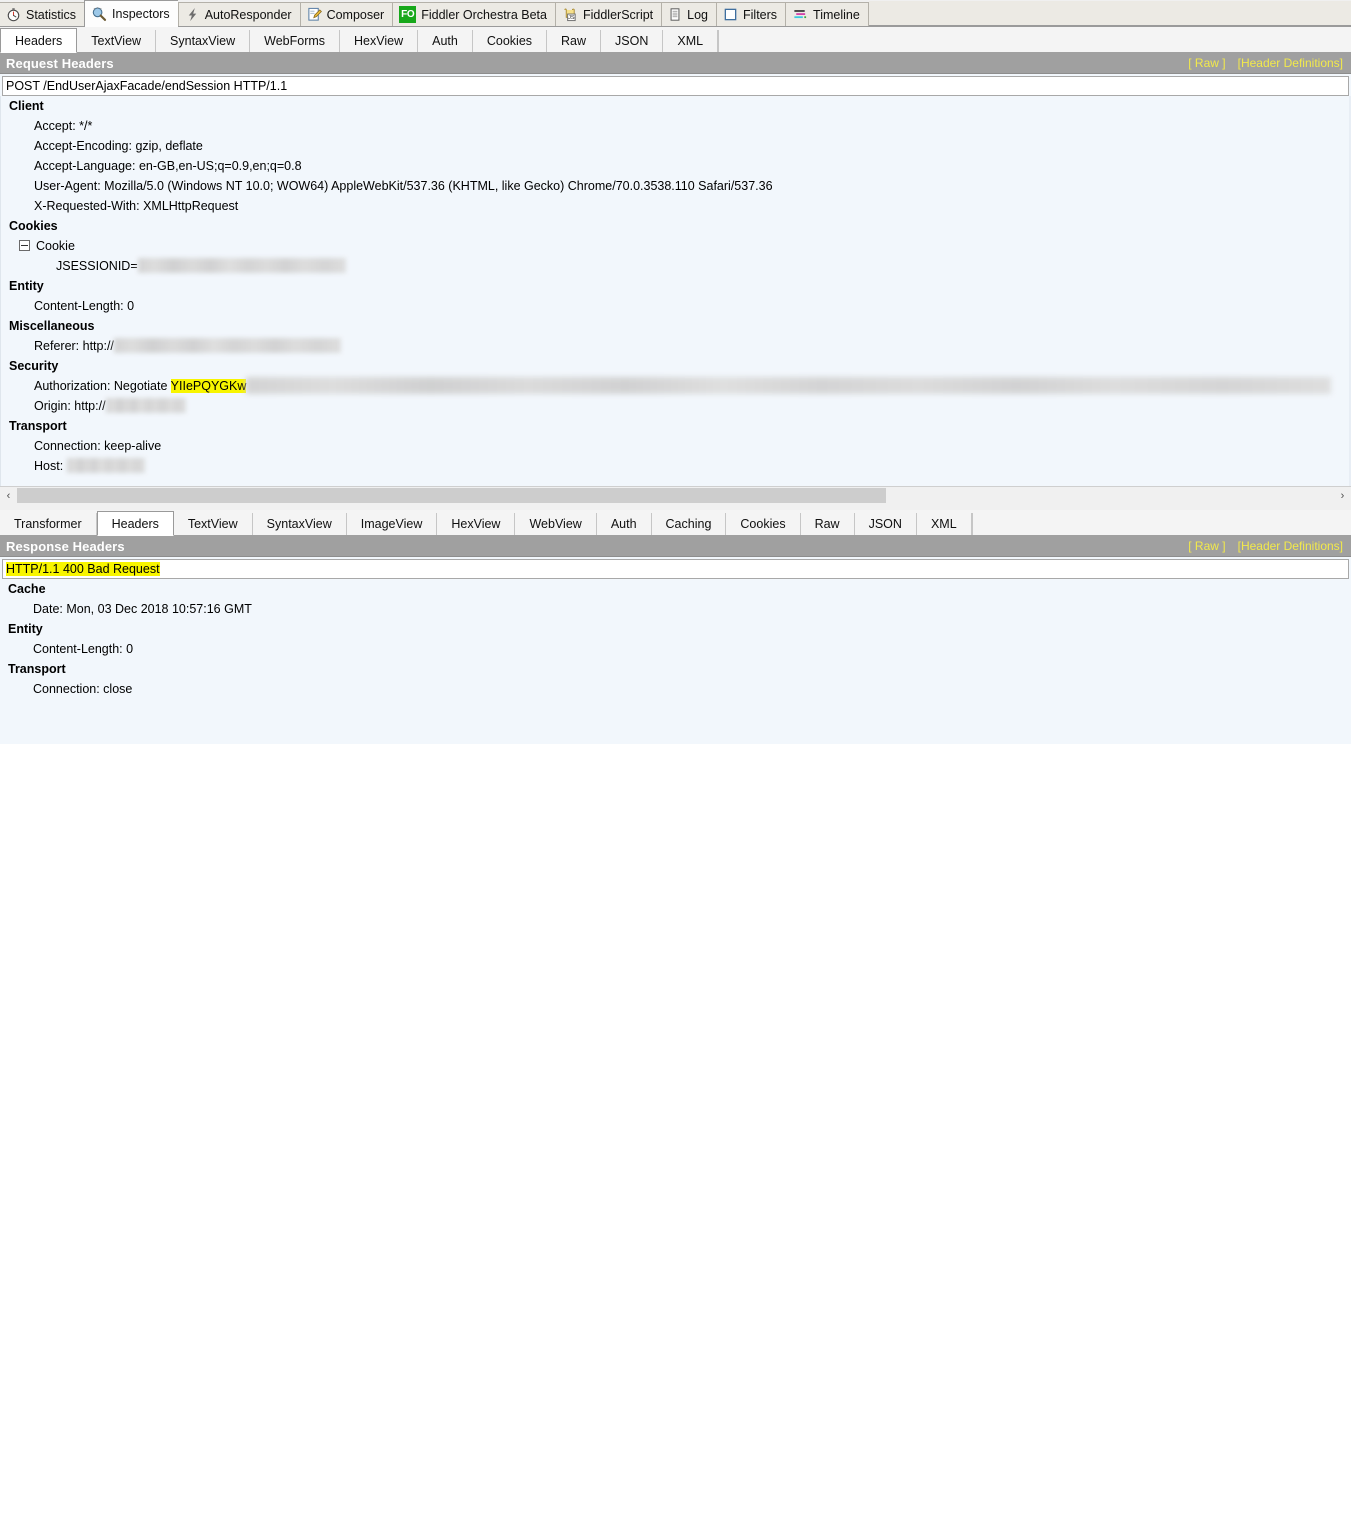 This screenshot has width=1351, height=1516. Describe the element at coordinates (676, 306) in the screenshot. I see `header-row-content-length: Content-Length: 0` at that location.